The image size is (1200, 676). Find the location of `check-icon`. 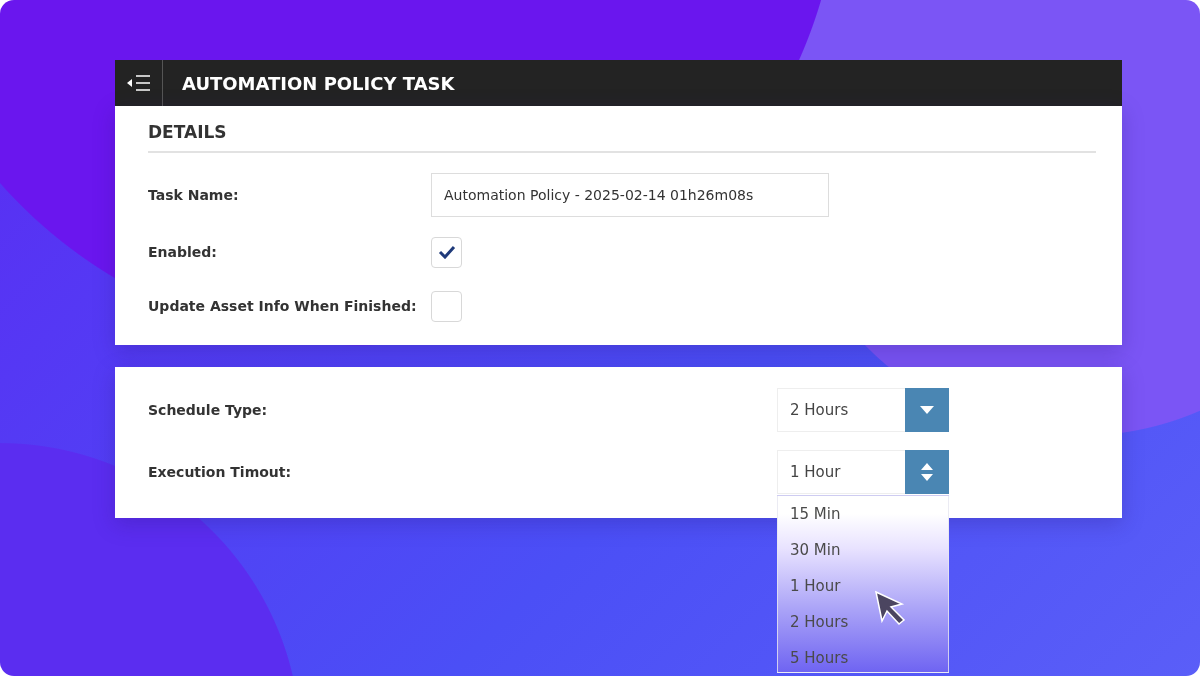

check-icon is located at coordinates (446, 252).